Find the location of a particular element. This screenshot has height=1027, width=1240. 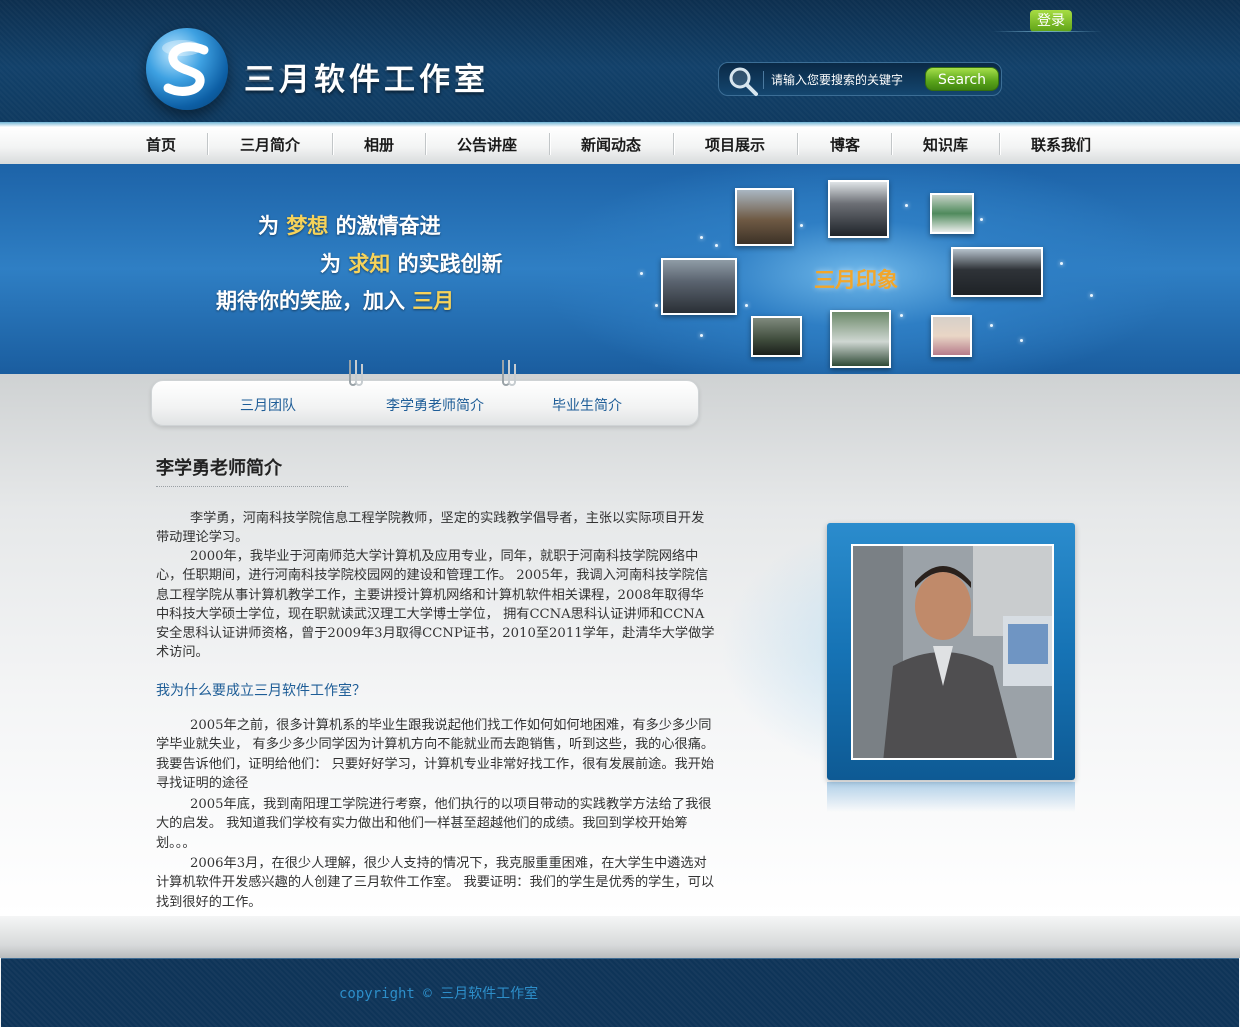

page-title: 李学勇老师简介 is located at coordinates (219, 468).